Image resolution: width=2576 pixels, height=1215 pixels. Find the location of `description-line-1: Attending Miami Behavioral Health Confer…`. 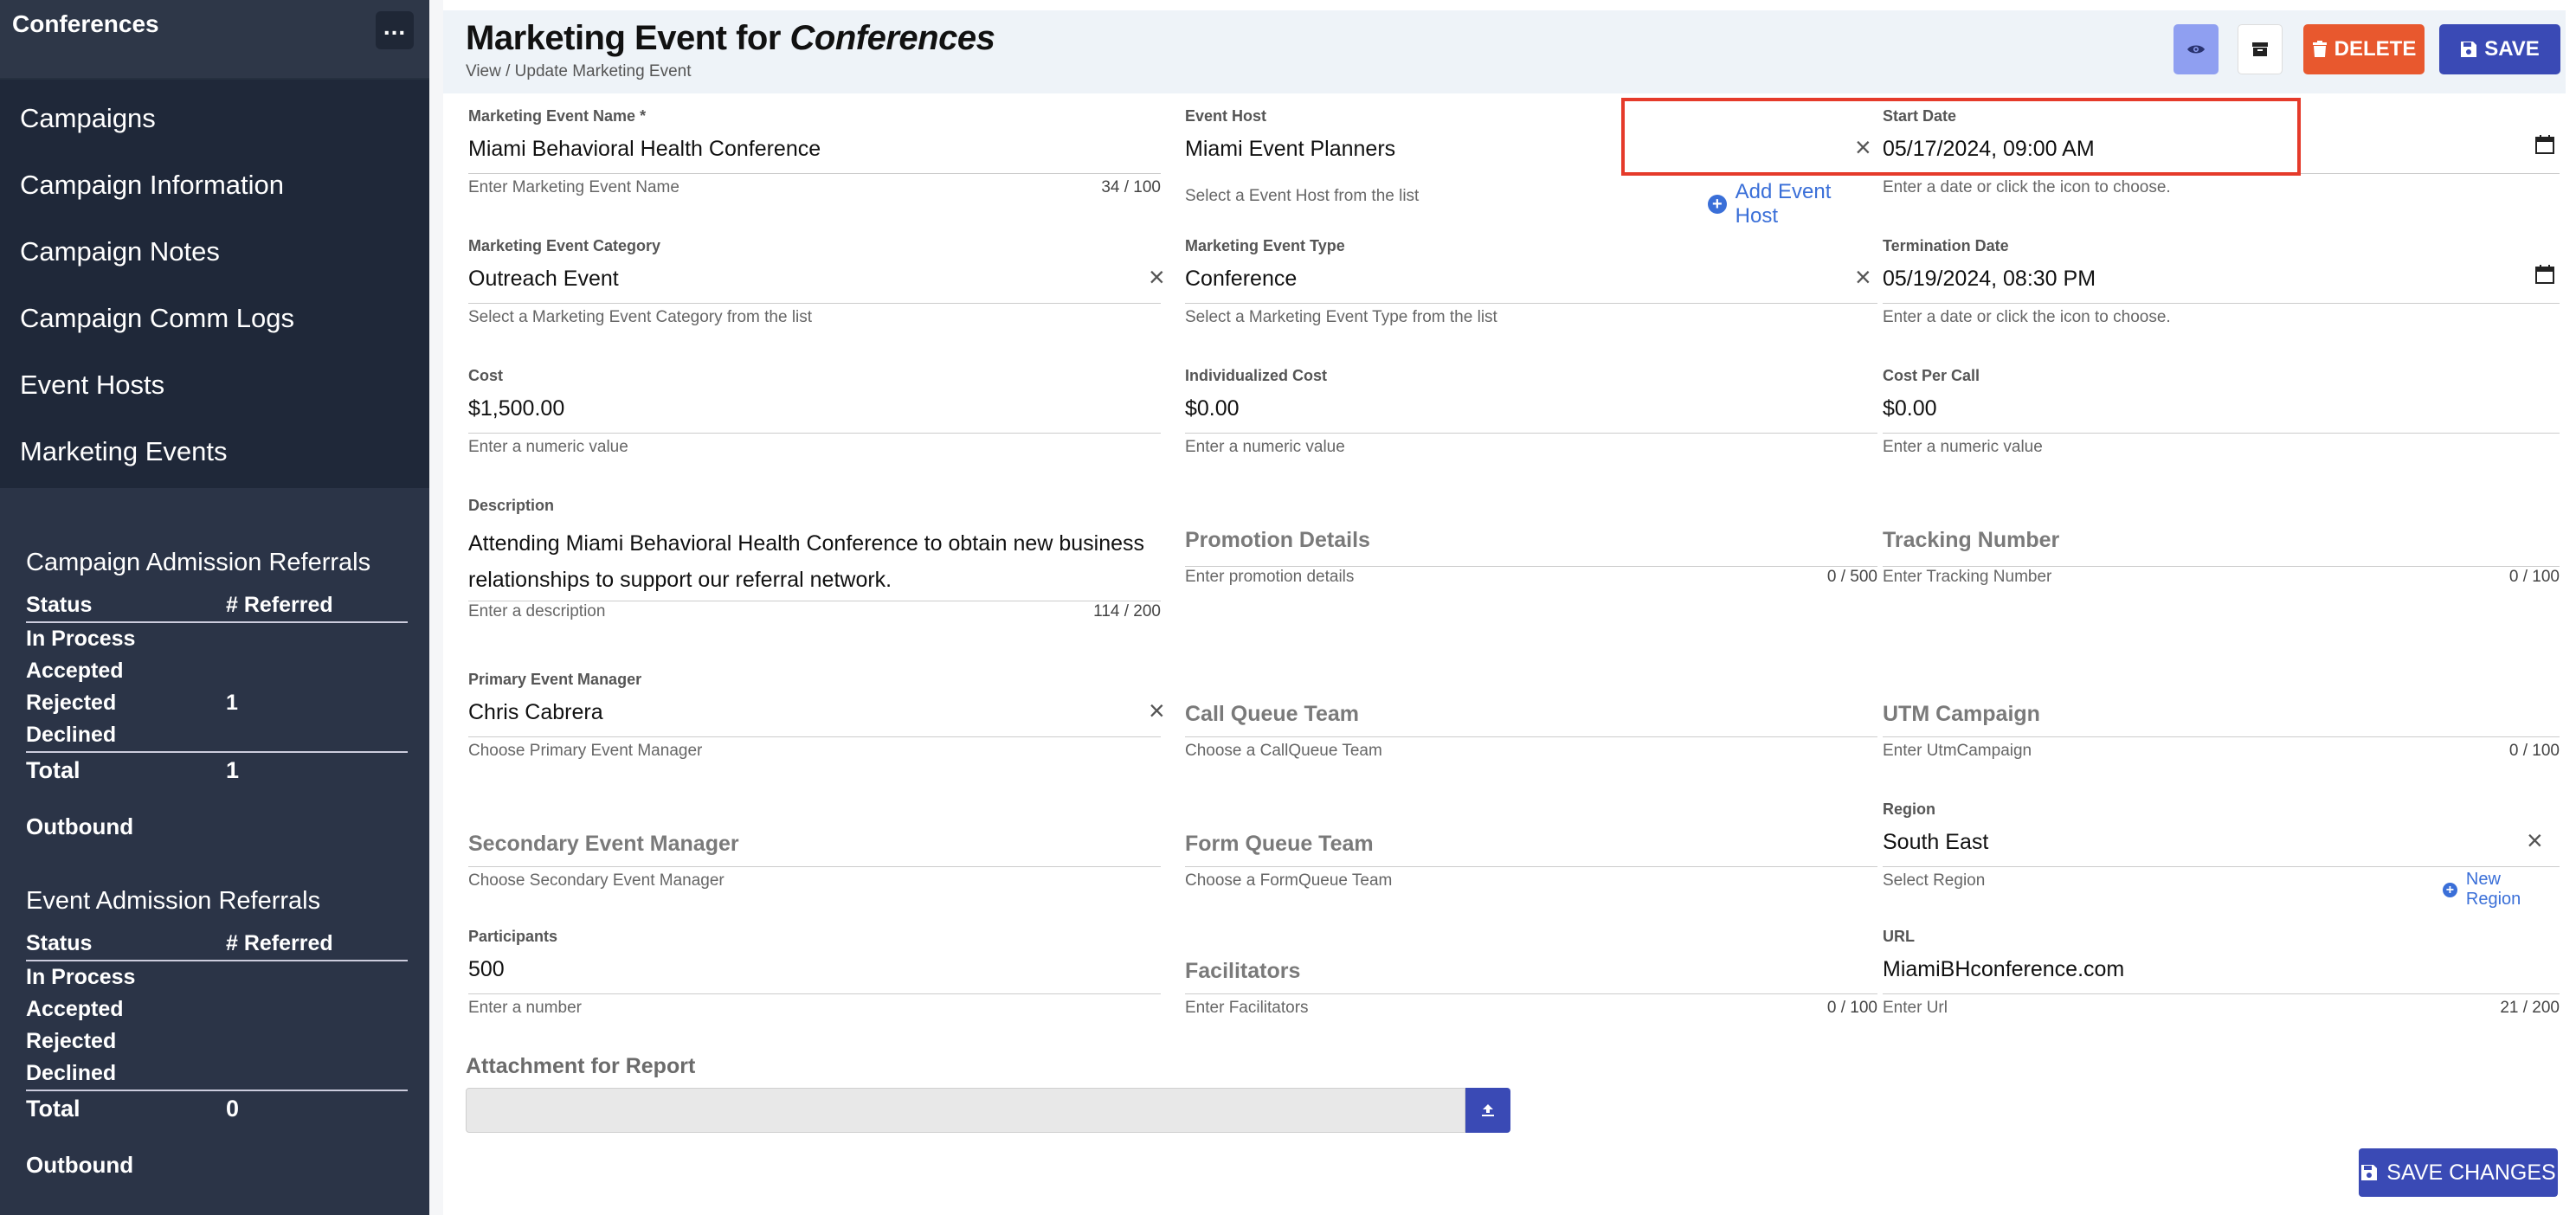

description-line-1: Attending Miami Behavioral Health Confer… is located at coordinates (806, 543).